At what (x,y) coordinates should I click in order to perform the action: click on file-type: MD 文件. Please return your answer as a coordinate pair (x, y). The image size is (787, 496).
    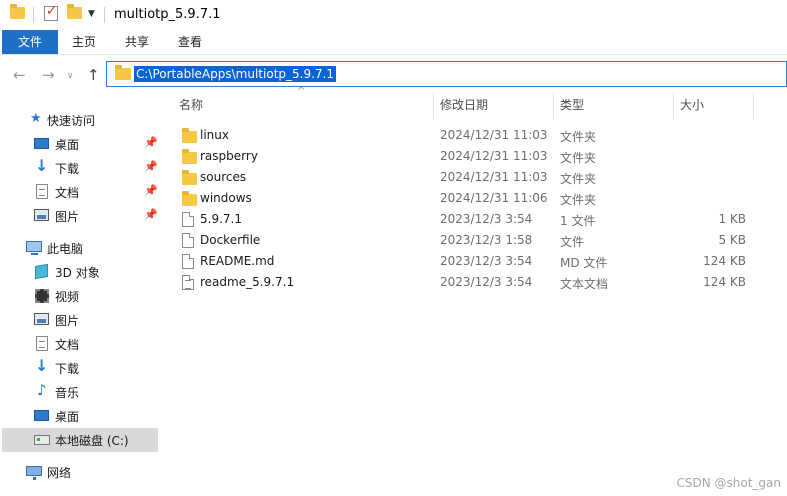
    Looking at the image, I should click on (584, 263).